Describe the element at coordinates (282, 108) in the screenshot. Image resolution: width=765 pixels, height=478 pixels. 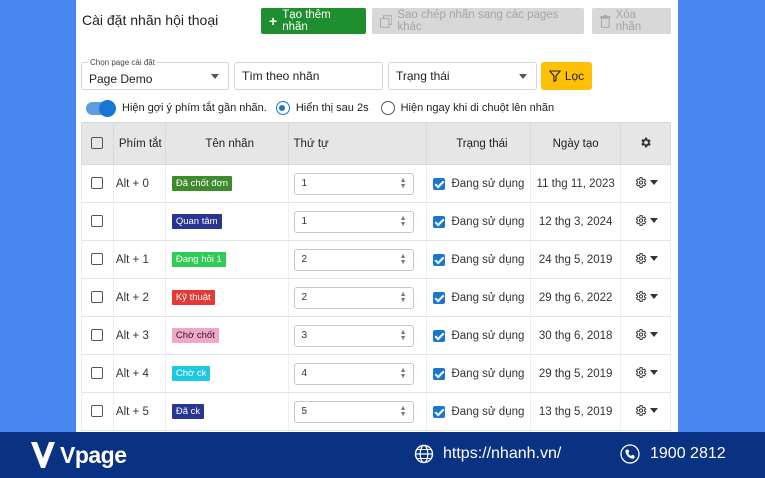
I see `radio-delay-2s` at that location.